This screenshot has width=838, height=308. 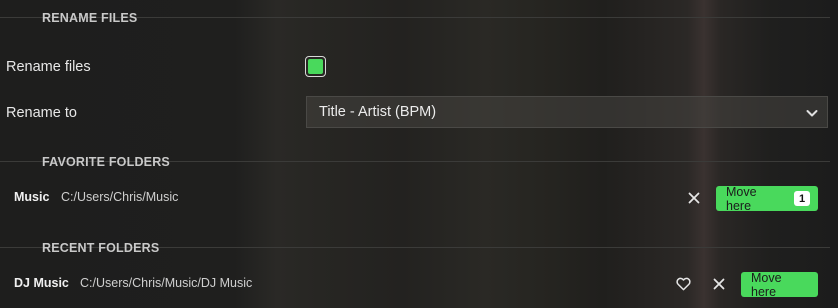 I want to click on rename-files-checkbox, so click(x=315, y=66).